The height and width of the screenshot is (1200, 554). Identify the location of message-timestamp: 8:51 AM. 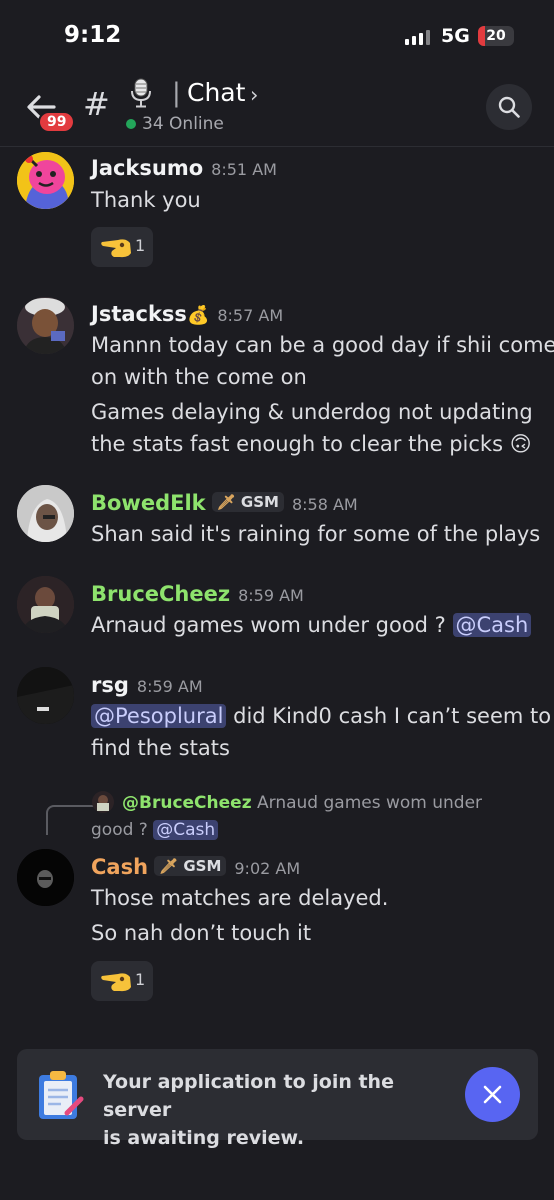
(244, 169).